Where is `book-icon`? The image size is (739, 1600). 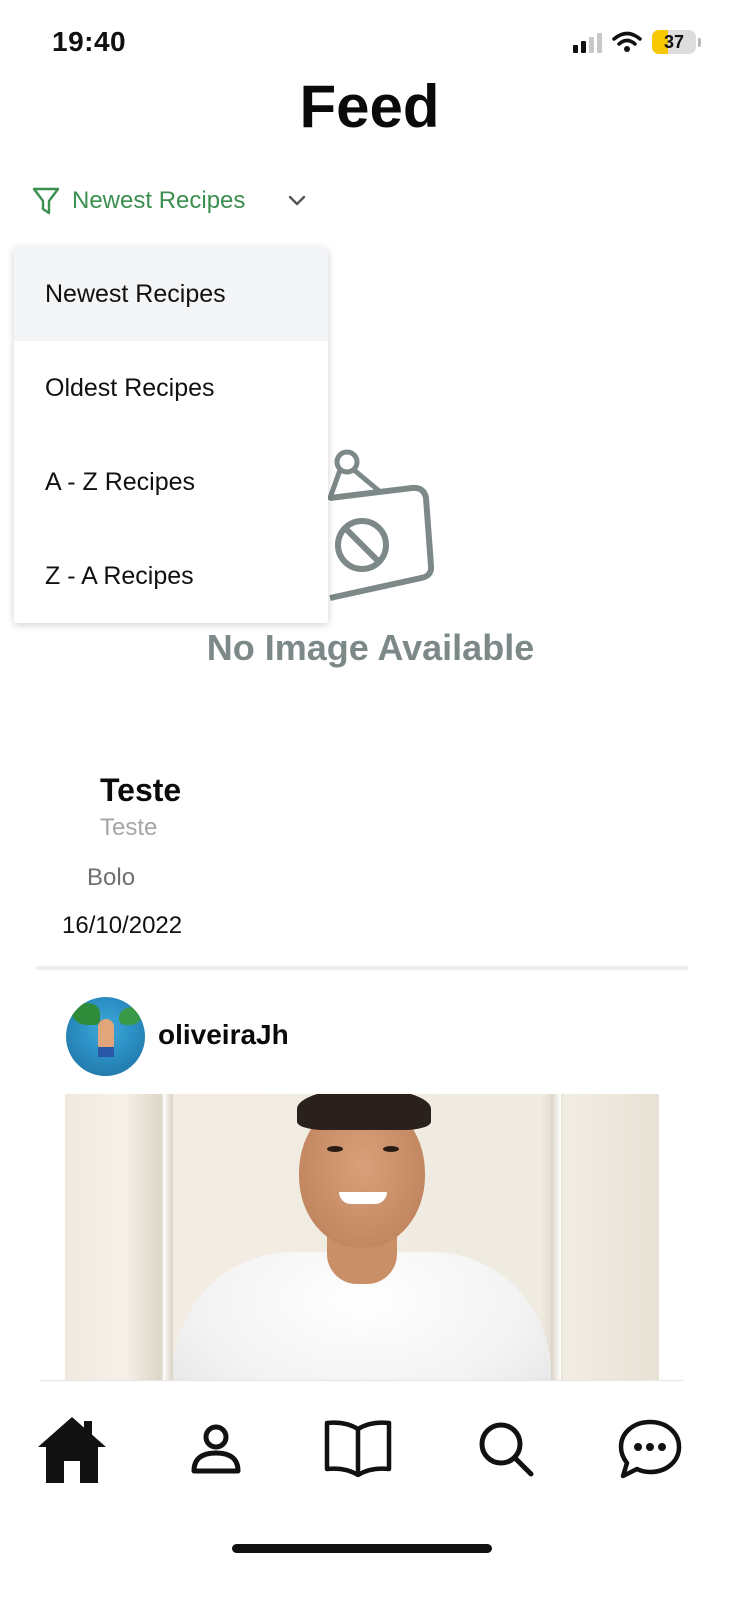
book-icon is located at coordinates (358, 1449).